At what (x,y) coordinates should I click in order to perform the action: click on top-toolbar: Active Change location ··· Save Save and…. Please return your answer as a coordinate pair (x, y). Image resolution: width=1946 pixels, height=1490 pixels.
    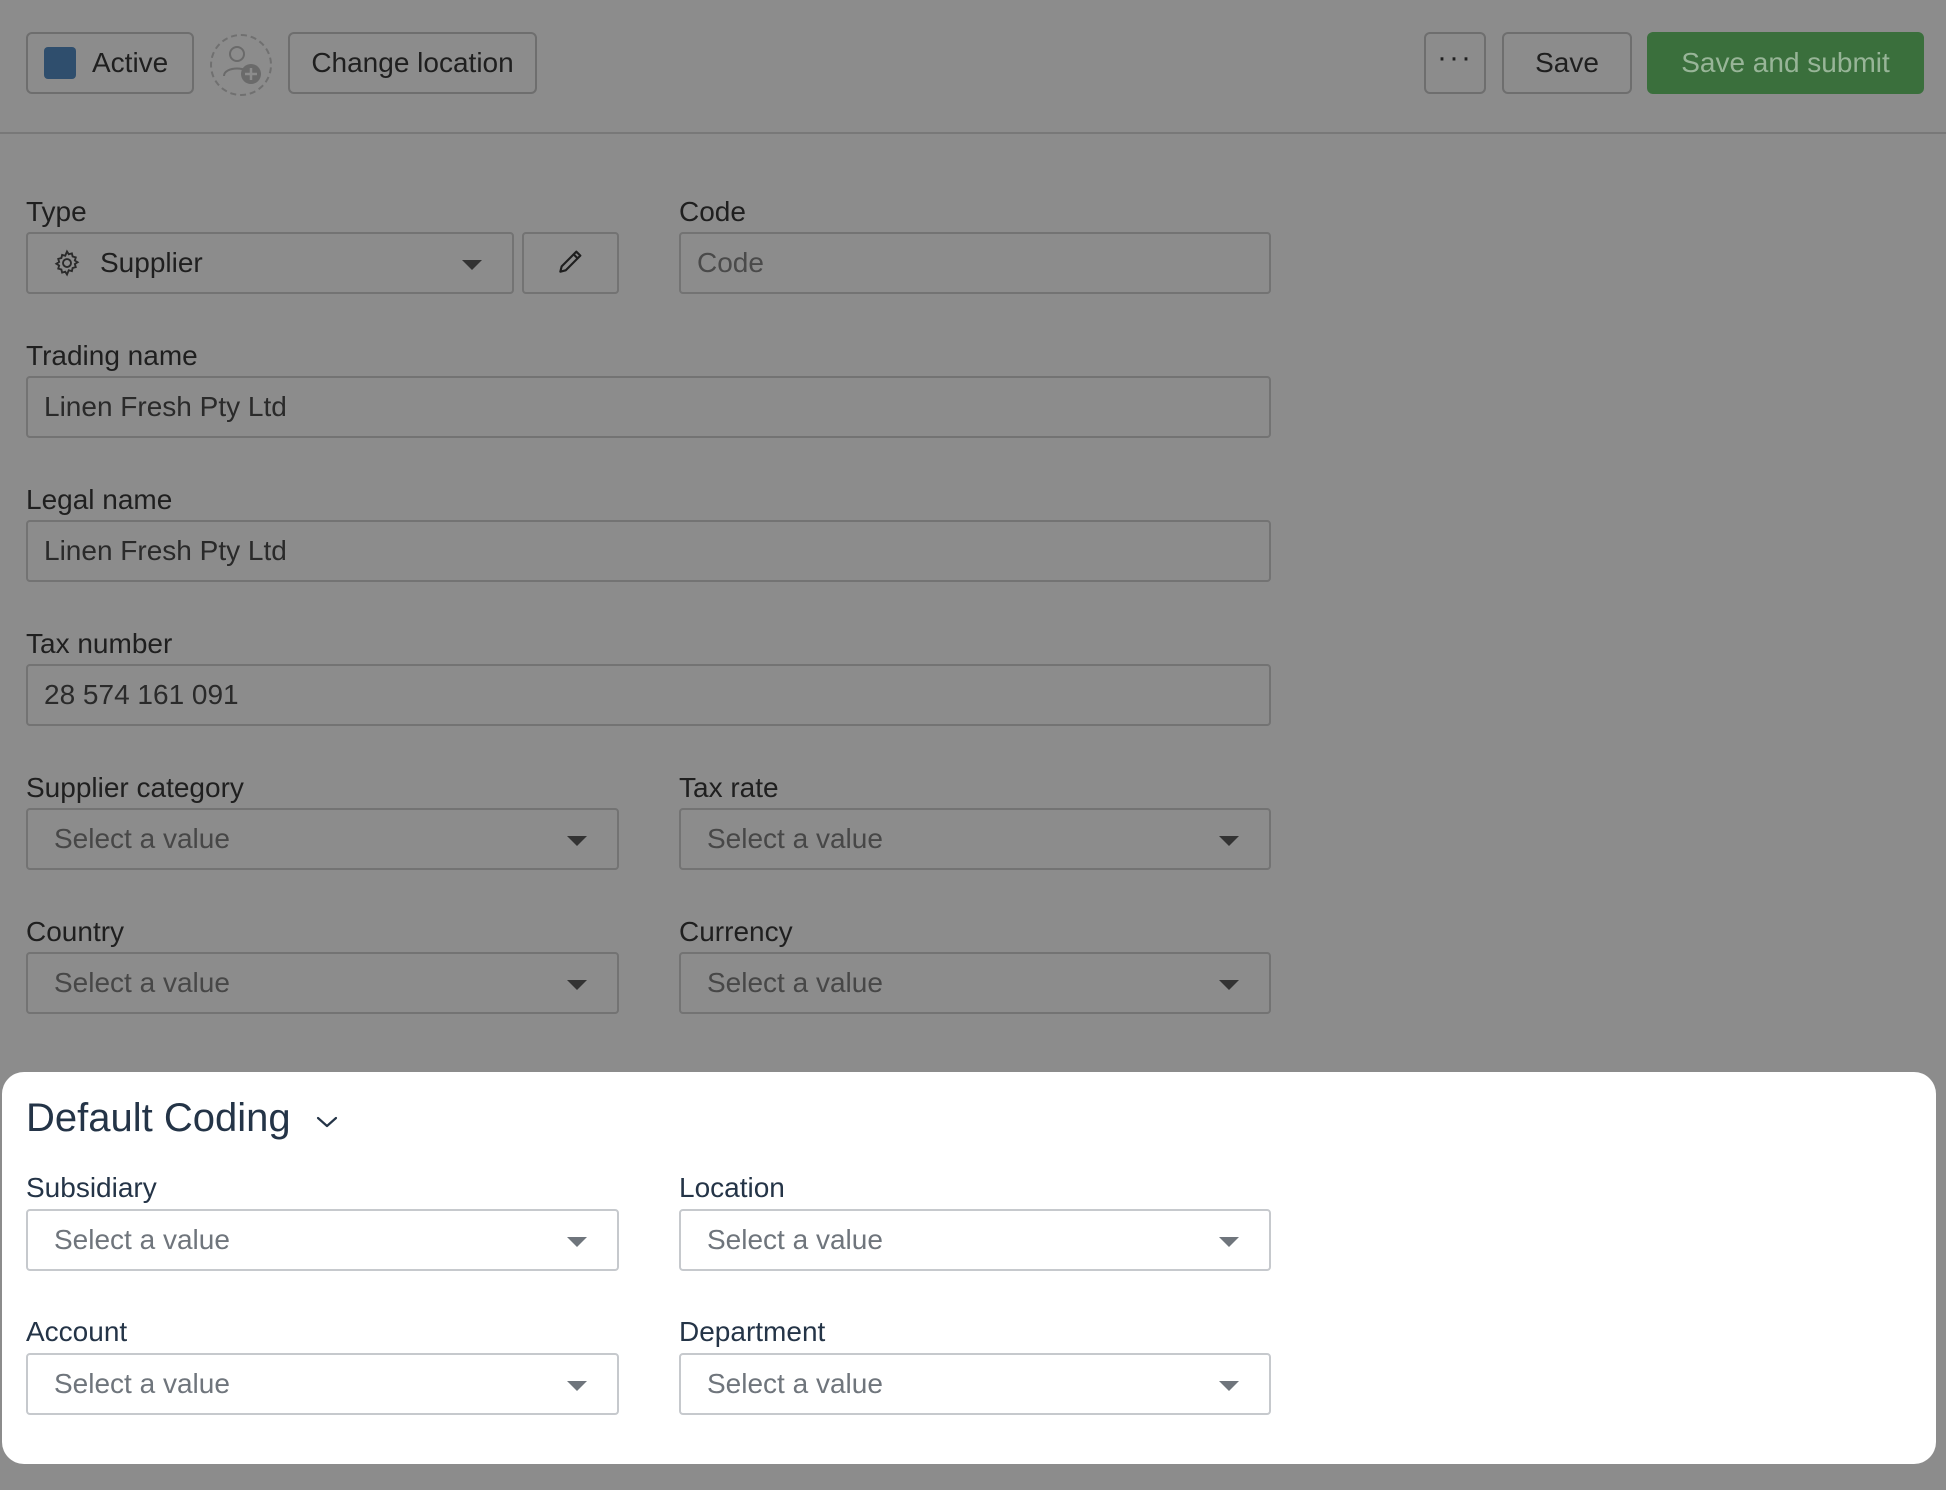
    Looking at the image, I should click on (973, 67).